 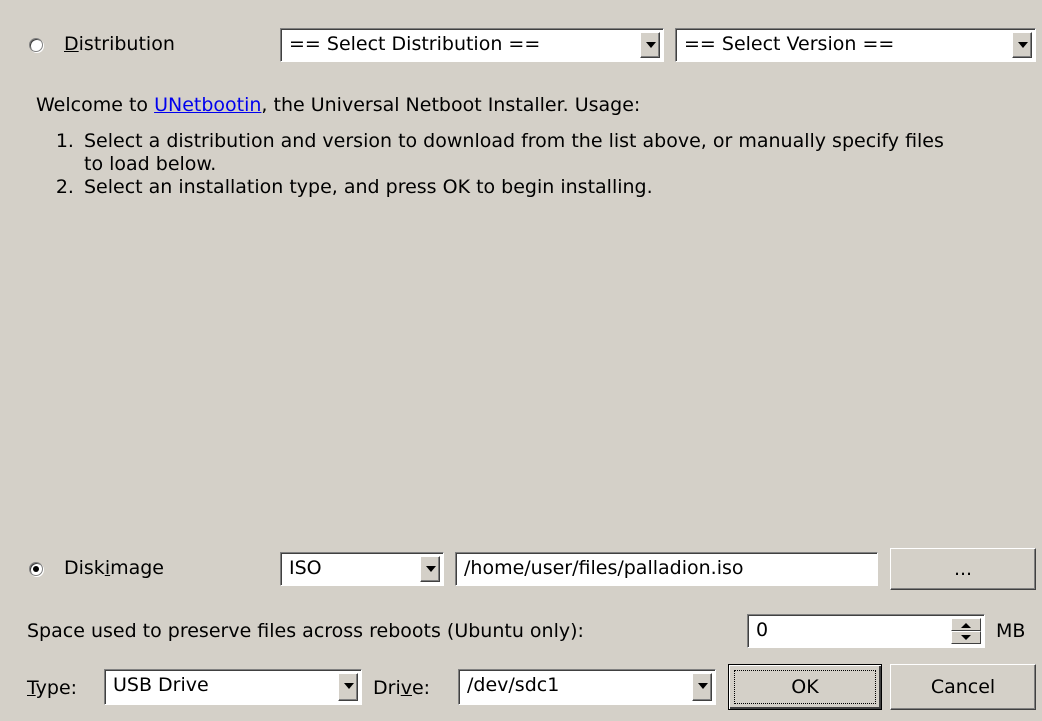 What do you see at coordinates (789, 44) in the screenshot?
I see `version-select-value: == Select Version ==` at bounding box center [789, 44].